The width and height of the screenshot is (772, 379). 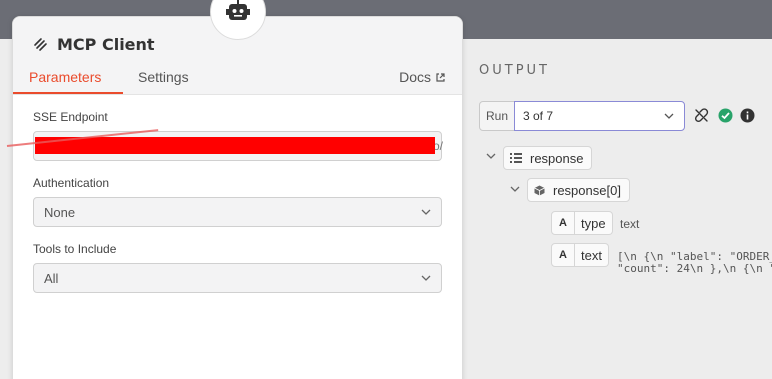 I want to click on success-check-icon, so click(x=725, y=115).